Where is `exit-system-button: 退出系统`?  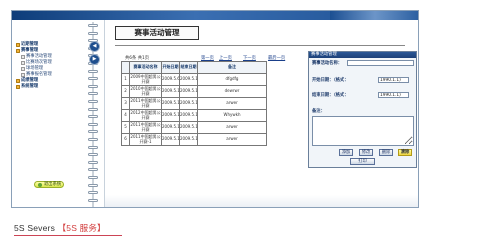
exit-system-button: 退出系统 is located at coordinates (49, 184).